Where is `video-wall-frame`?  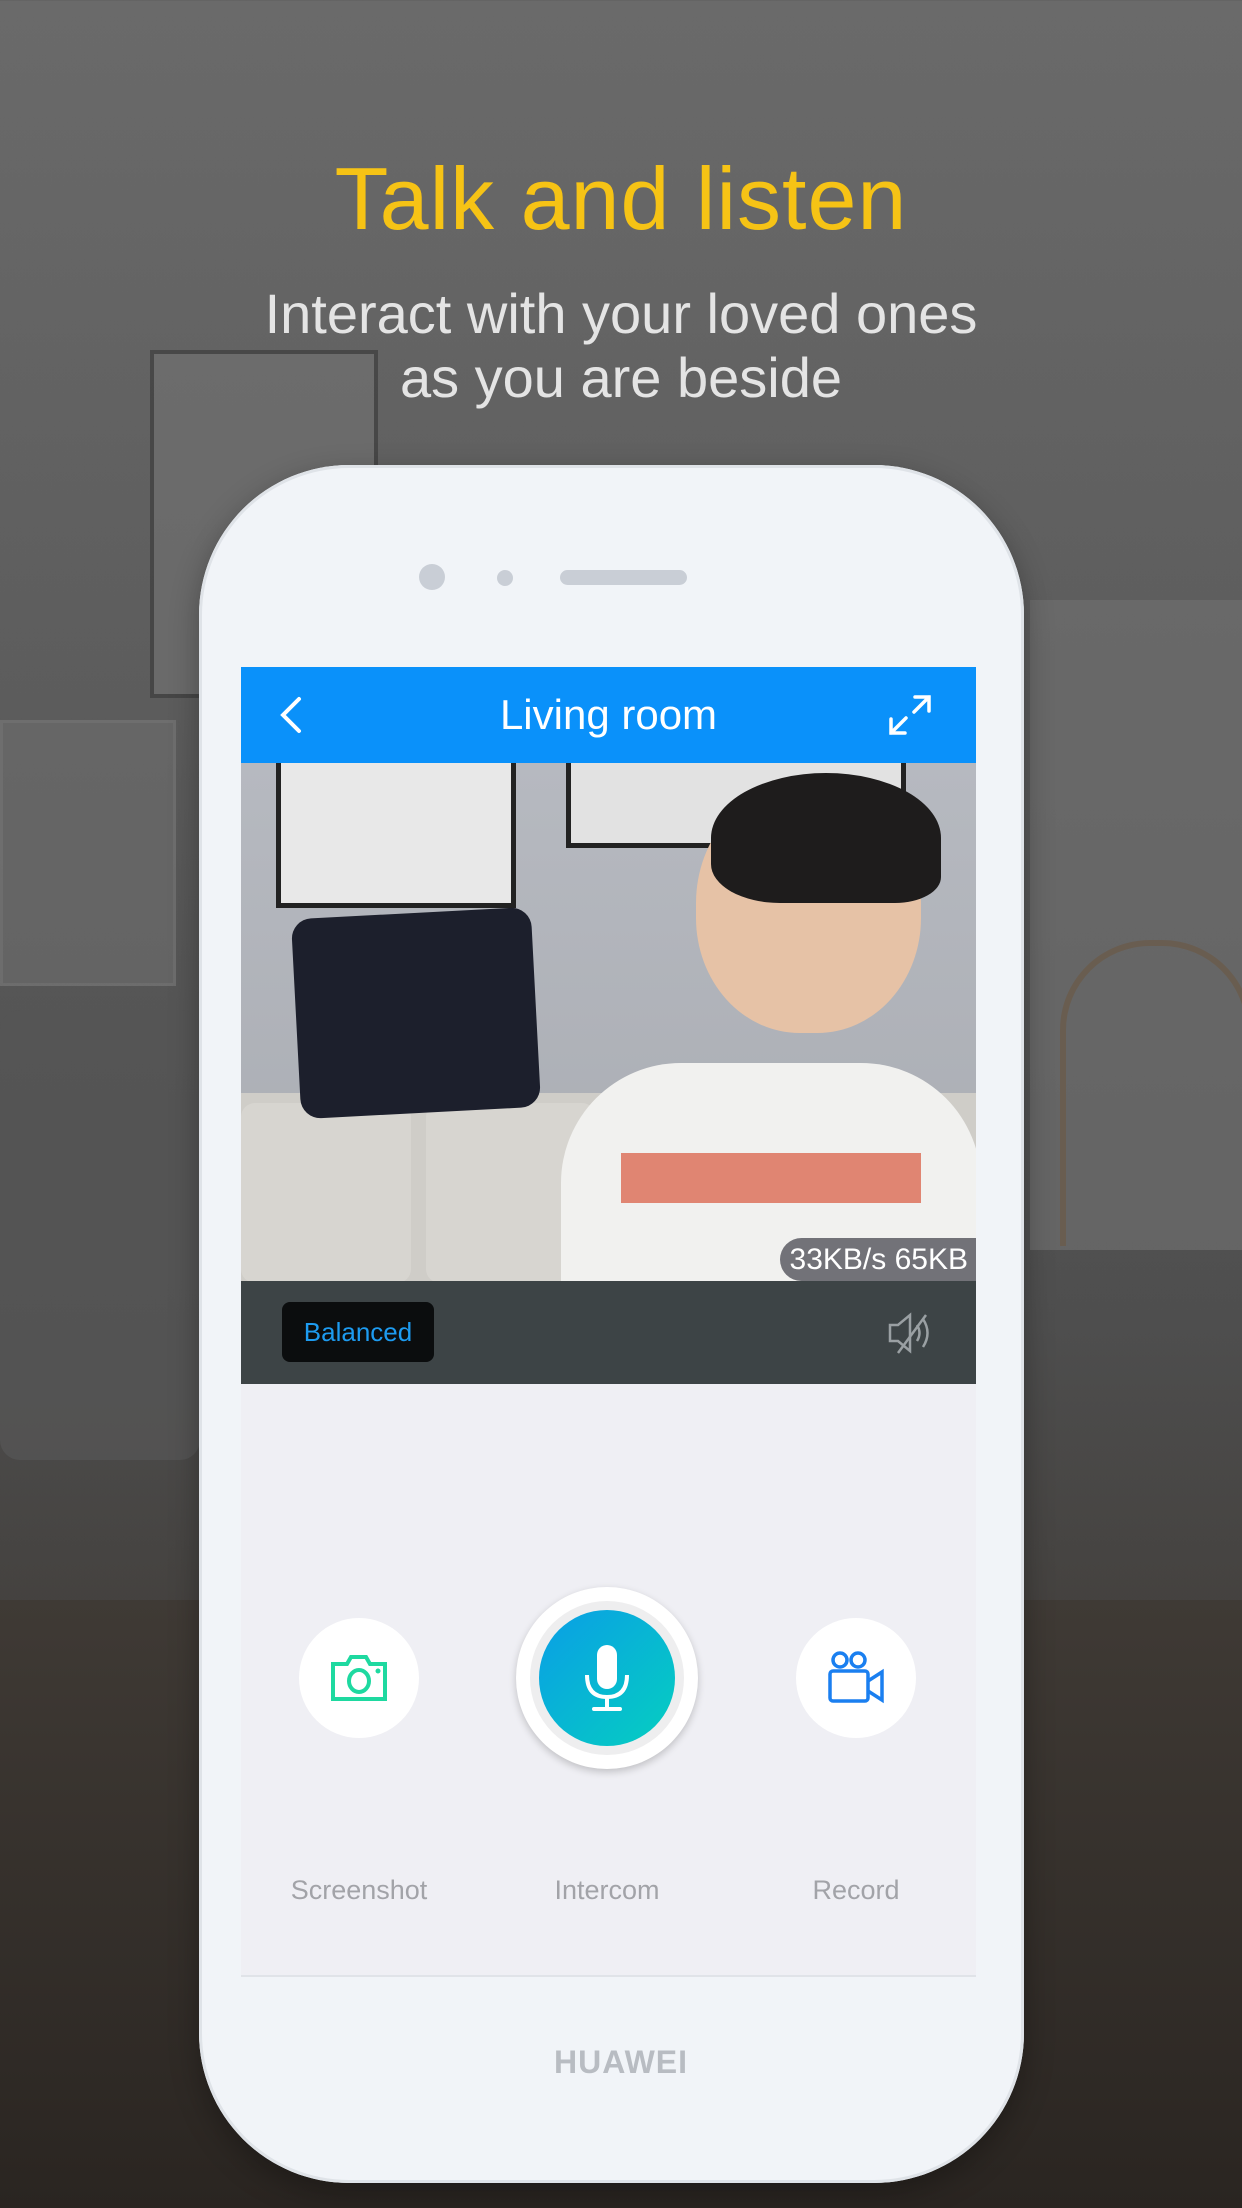
video-wall-frame is located at coordinates (396, 835).